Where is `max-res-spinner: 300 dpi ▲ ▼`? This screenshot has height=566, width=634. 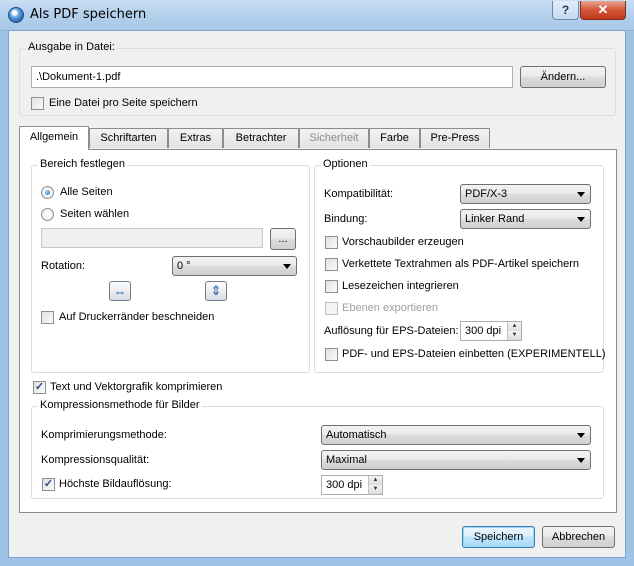
max-res-spinner: 300 dpi ▲ ▼ is located at coordinates (352, 485).